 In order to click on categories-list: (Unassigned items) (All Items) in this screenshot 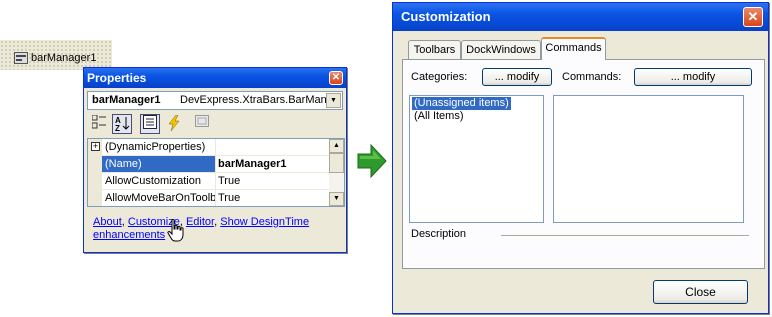, I will do `click(476, 159)`.